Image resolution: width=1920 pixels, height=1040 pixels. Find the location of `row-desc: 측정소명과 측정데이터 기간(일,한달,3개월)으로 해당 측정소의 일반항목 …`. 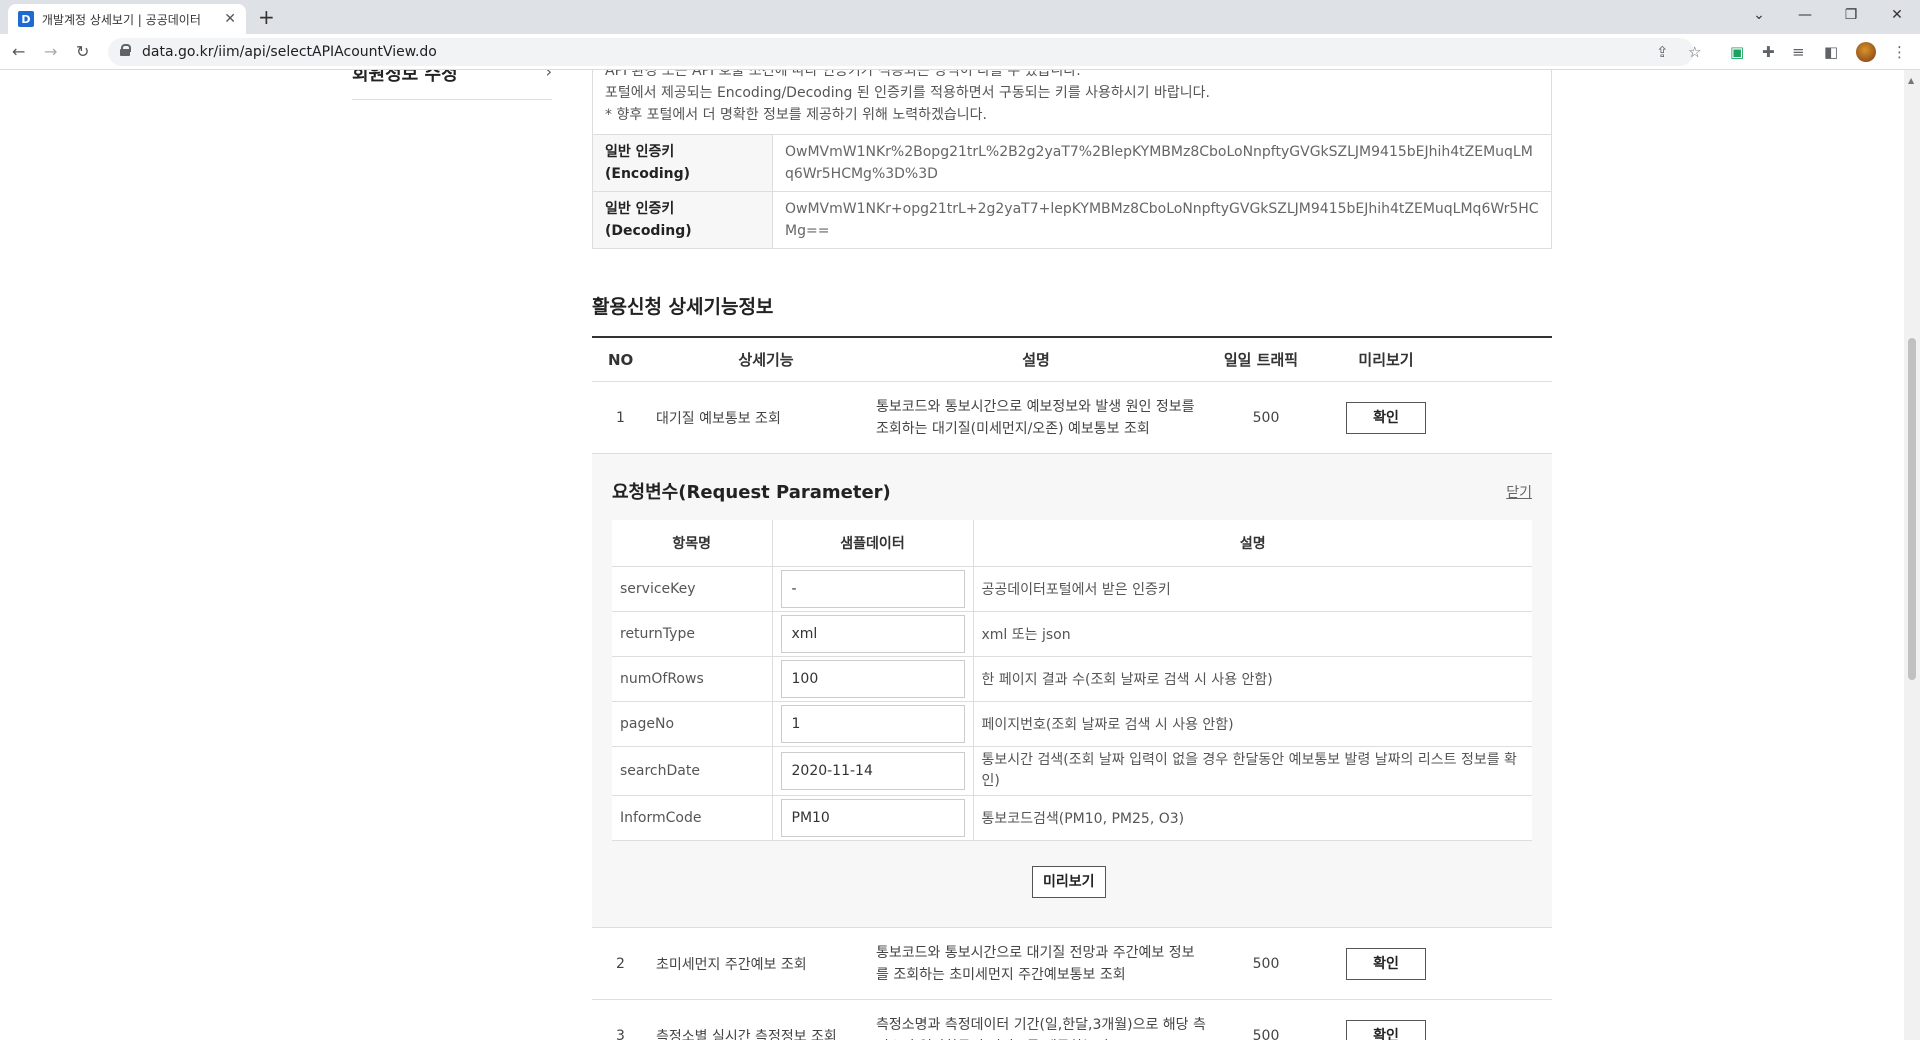

row-desc: 측정소명과 측정데이터 기간(일,한달,3개월)으로 해당 측정소의 일반항목 … is located at coordinates (1041, 1028).